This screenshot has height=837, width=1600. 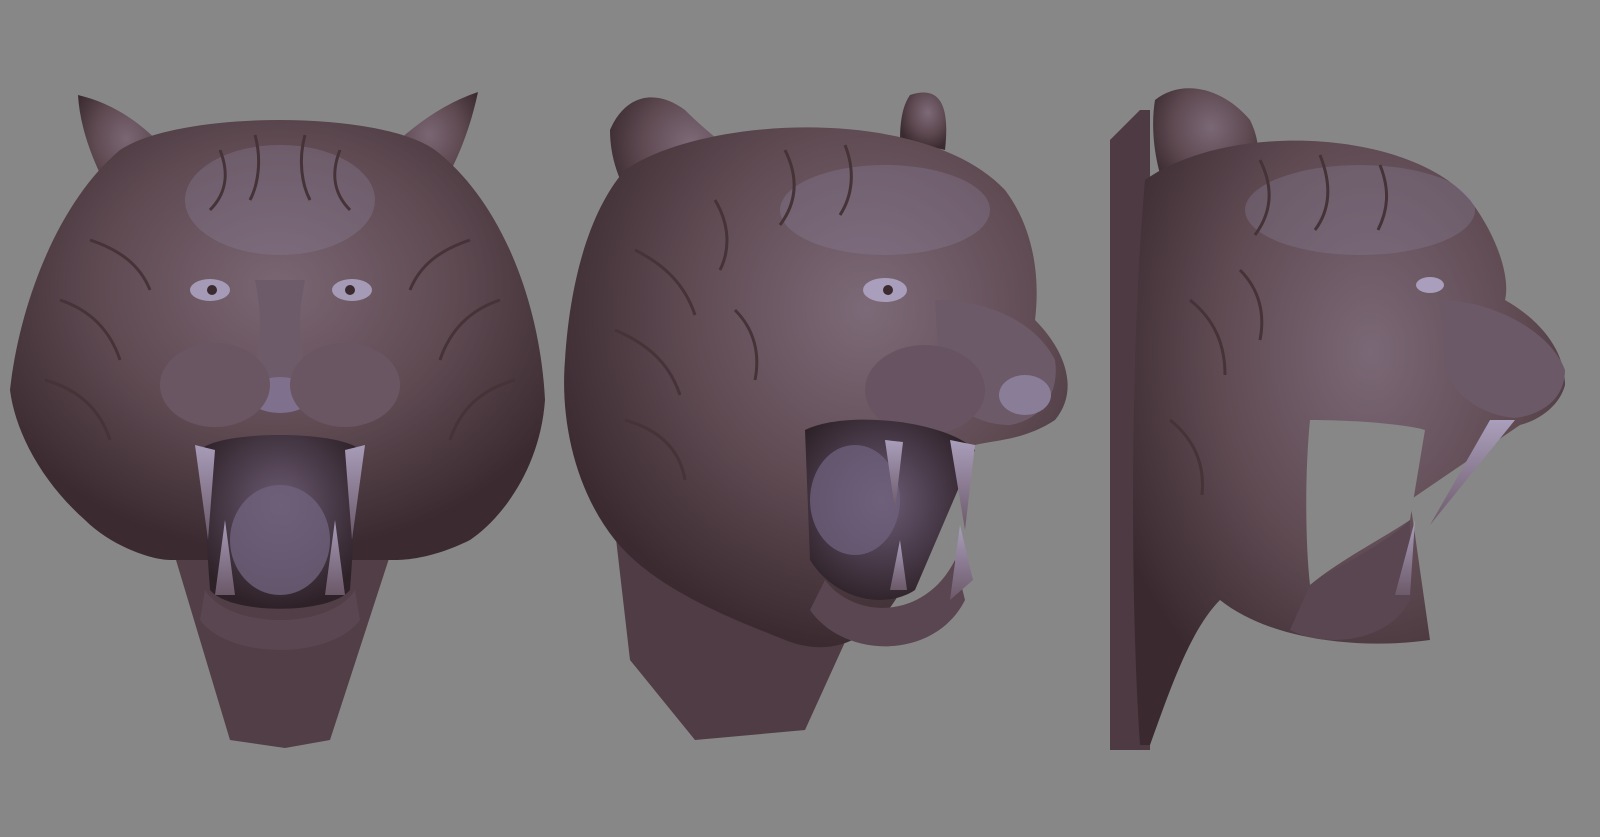 What do you see at coordinates (345, 385) in the screenshot?
I see `right-muzzle-pad` at bounding box center [345, 385].